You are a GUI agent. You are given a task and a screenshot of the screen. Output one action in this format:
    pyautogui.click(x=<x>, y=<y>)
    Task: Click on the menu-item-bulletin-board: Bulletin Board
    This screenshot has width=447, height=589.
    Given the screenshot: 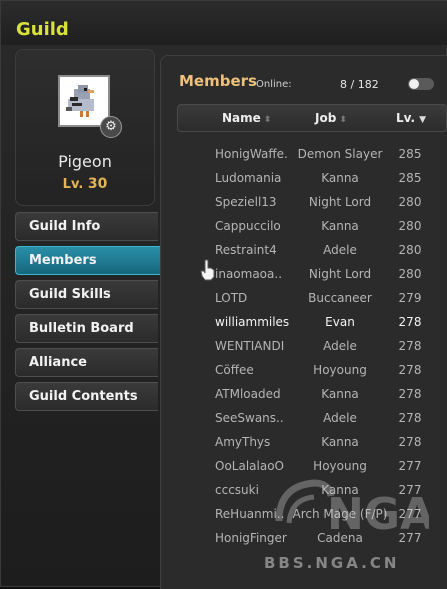 What is the action you would take?
    pyautogui.click(x=86, y=328)
    